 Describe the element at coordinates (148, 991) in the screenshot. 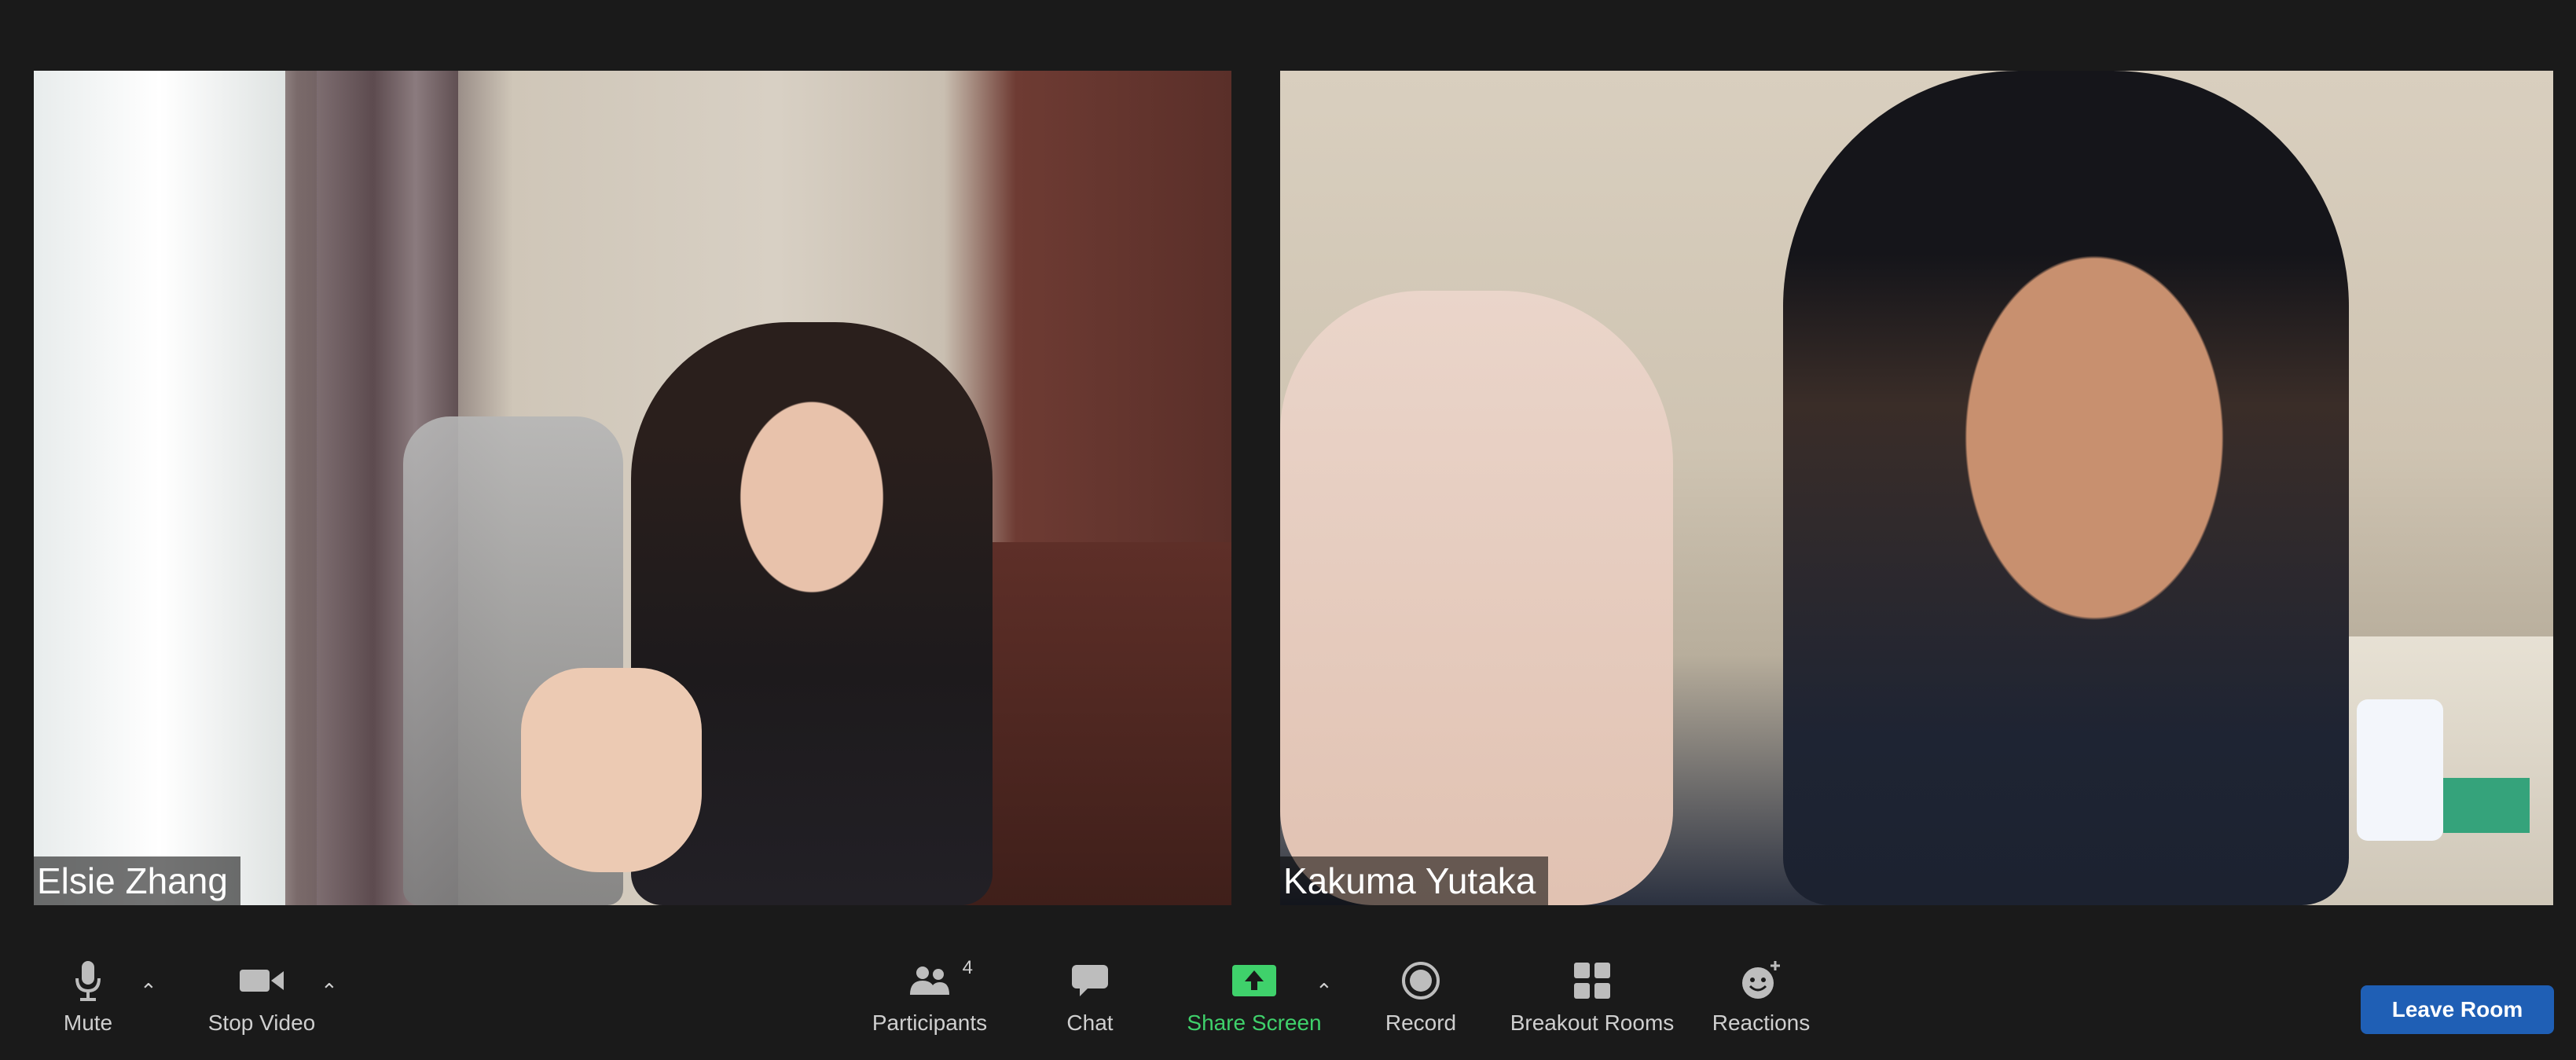

I see `audio-options-caret-icon: ⌃` at that location.